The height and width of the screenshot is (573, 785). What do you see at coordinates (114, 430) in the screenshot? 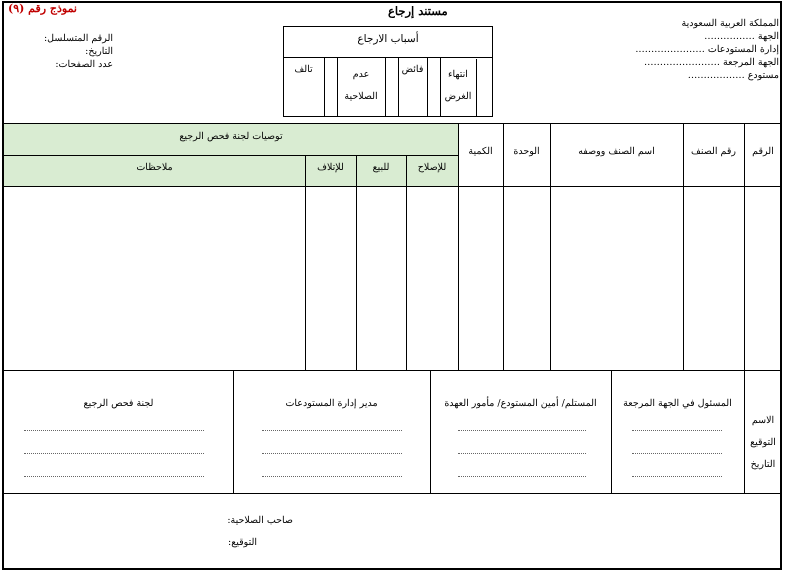
I see `sig-field-committee-name` at bounding box center [114, 430].